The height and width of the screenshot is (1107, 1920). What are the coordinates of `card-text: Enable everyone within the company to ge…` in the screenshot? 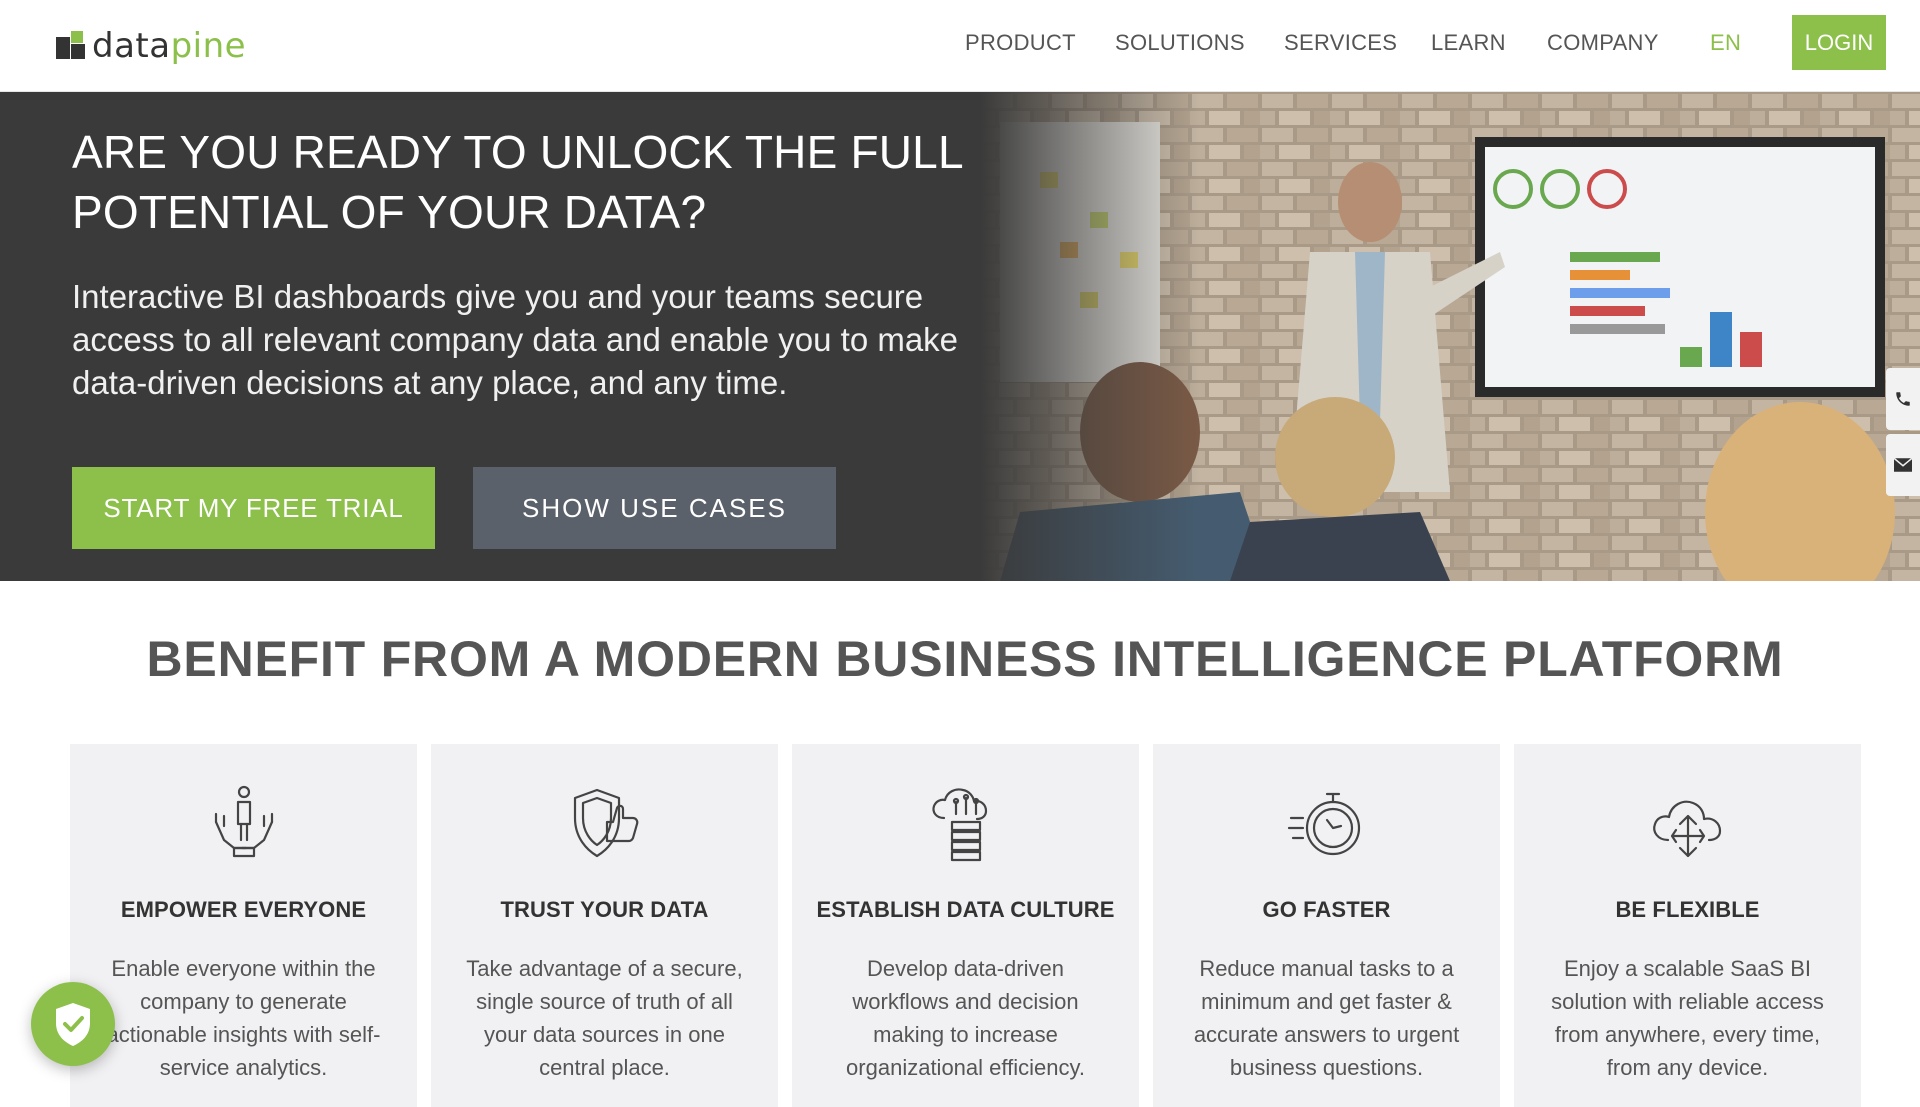 It's located at (243, 1018).